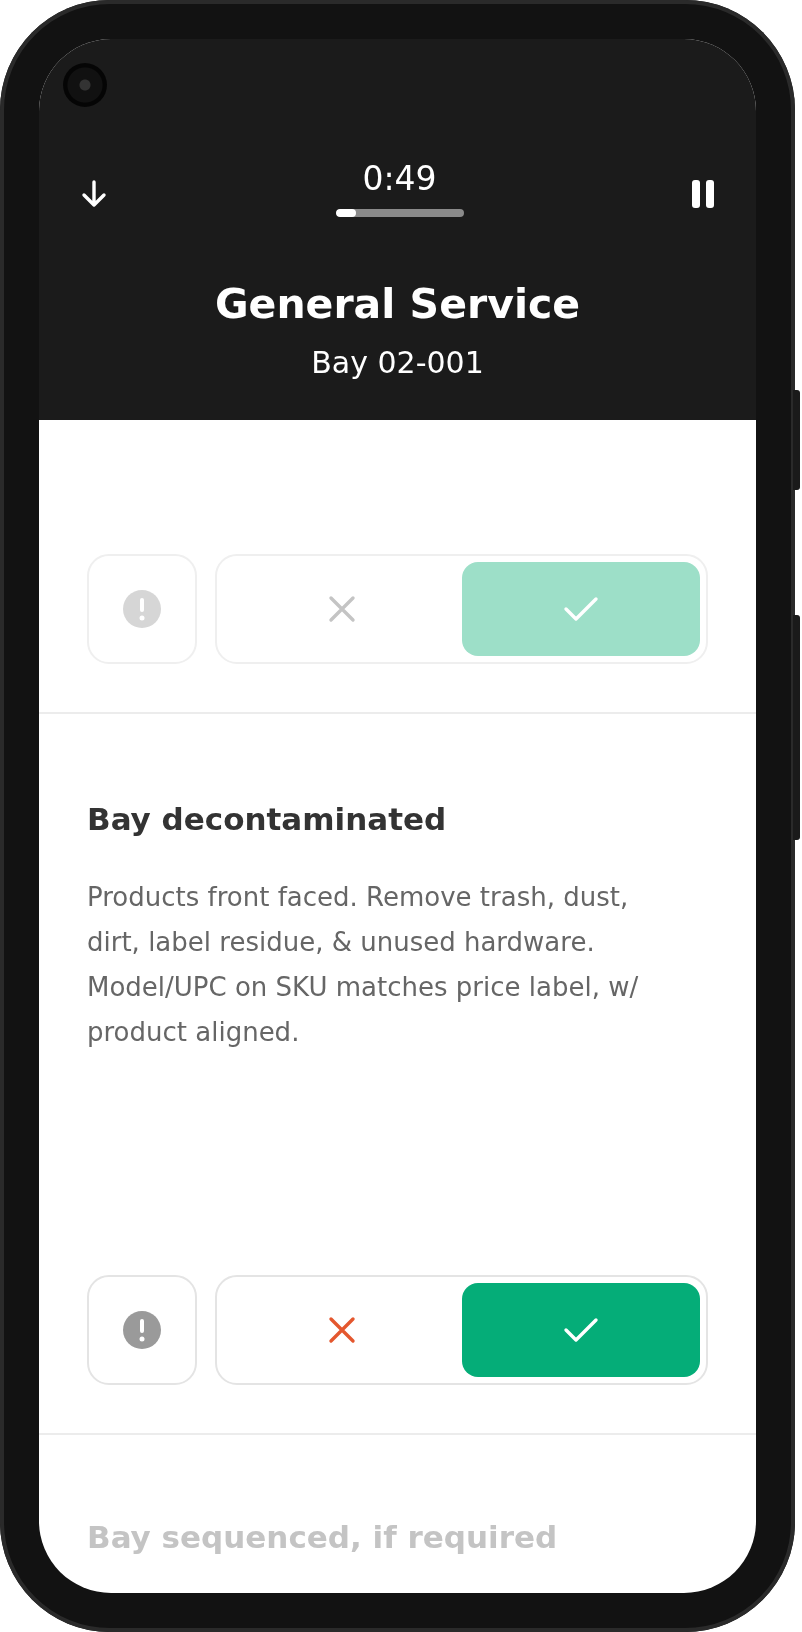 Image resolution: width=802 pixels, height=1632 pixels. I want to click on item-title: Bay sequenced, if required, so click(323, 1537).